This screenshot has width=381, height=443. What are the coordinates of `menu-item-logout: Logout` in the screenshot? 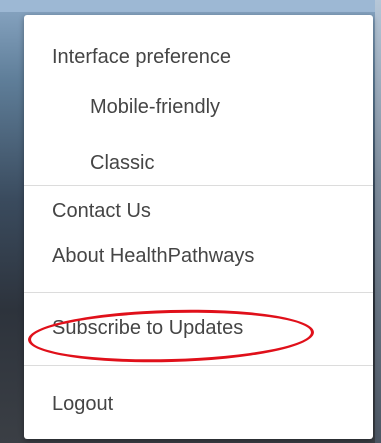 It's located at (82, 404).